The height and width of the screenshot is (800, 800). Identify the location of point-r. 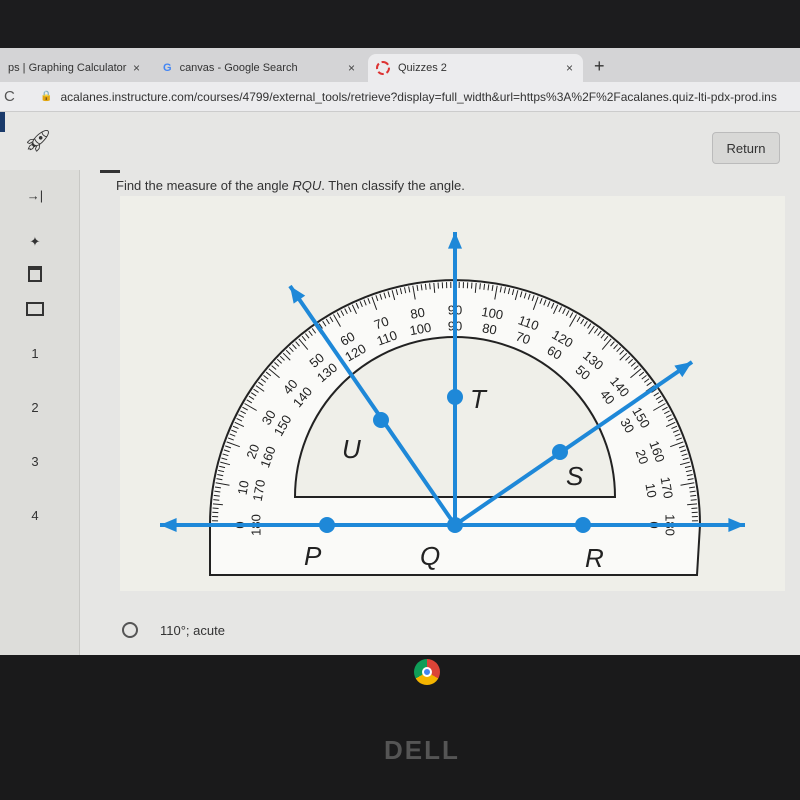
(583, 525).